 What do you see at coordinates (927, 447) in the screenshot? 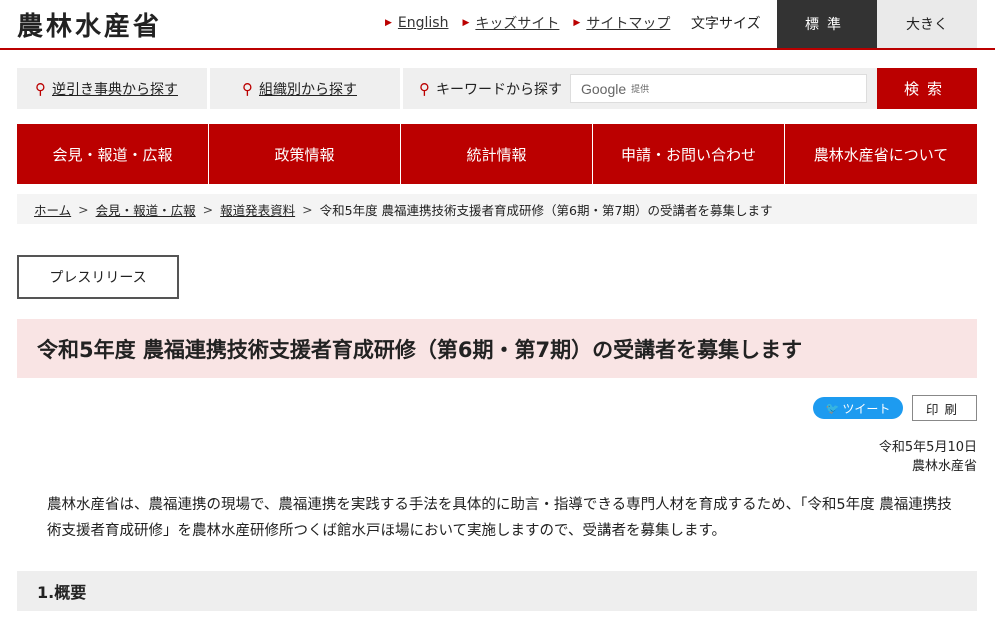
I see `publish-date: 令和5年5月10日` at bounding box center [927, 447].